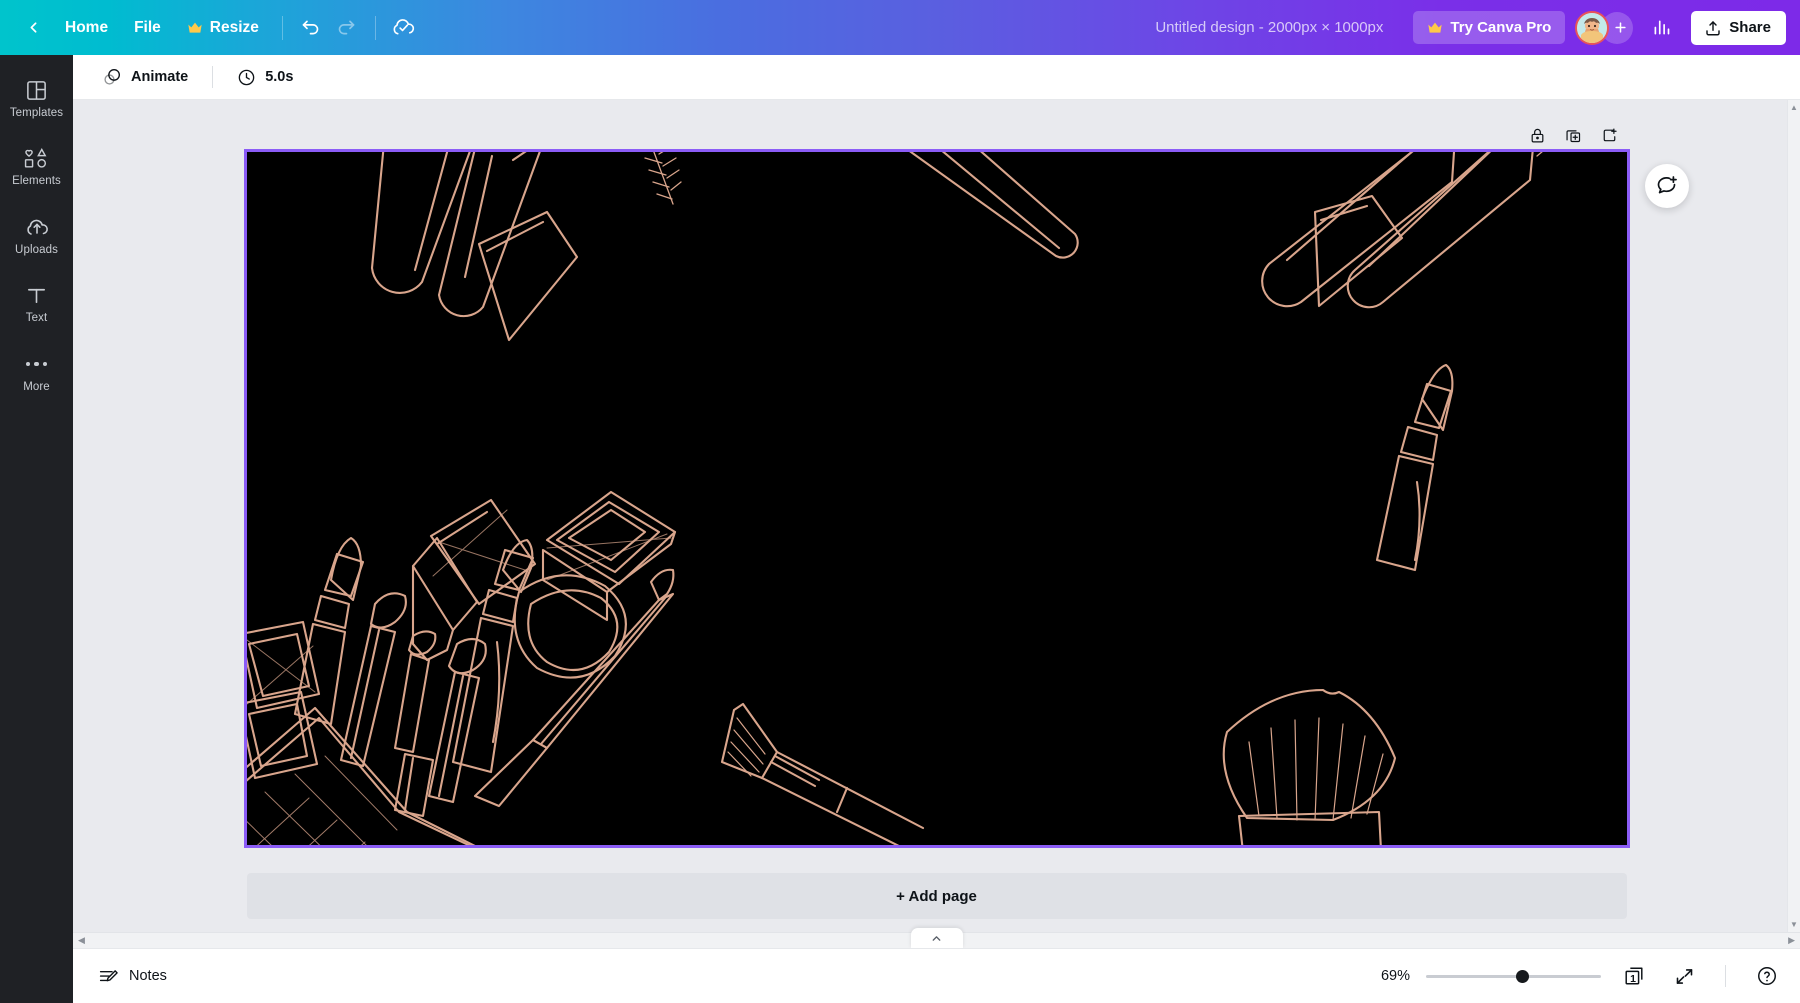 The image size is (1800, 1003). I want to click on collapse-panel-button, so click(936, 938).